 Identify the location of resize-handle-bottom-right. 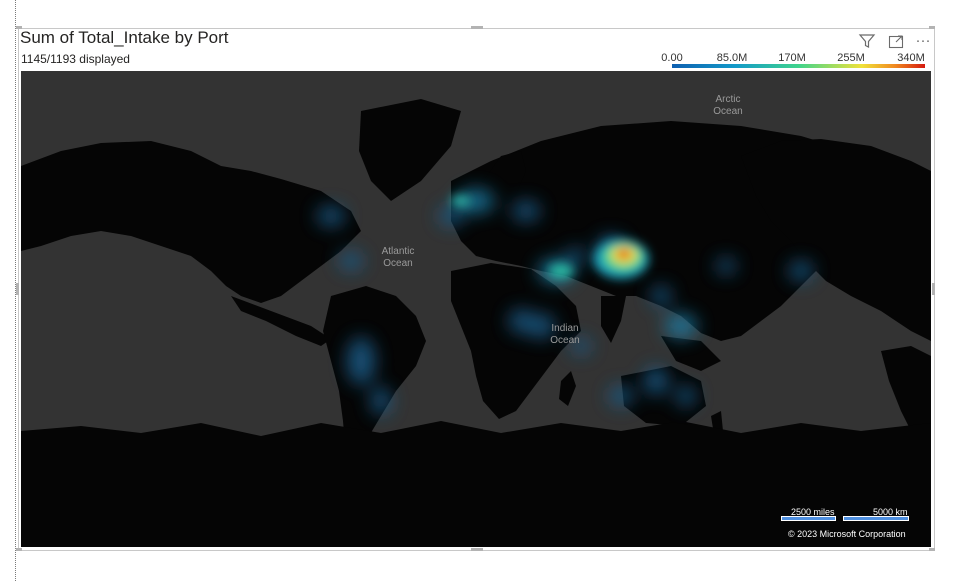
(932, 549).